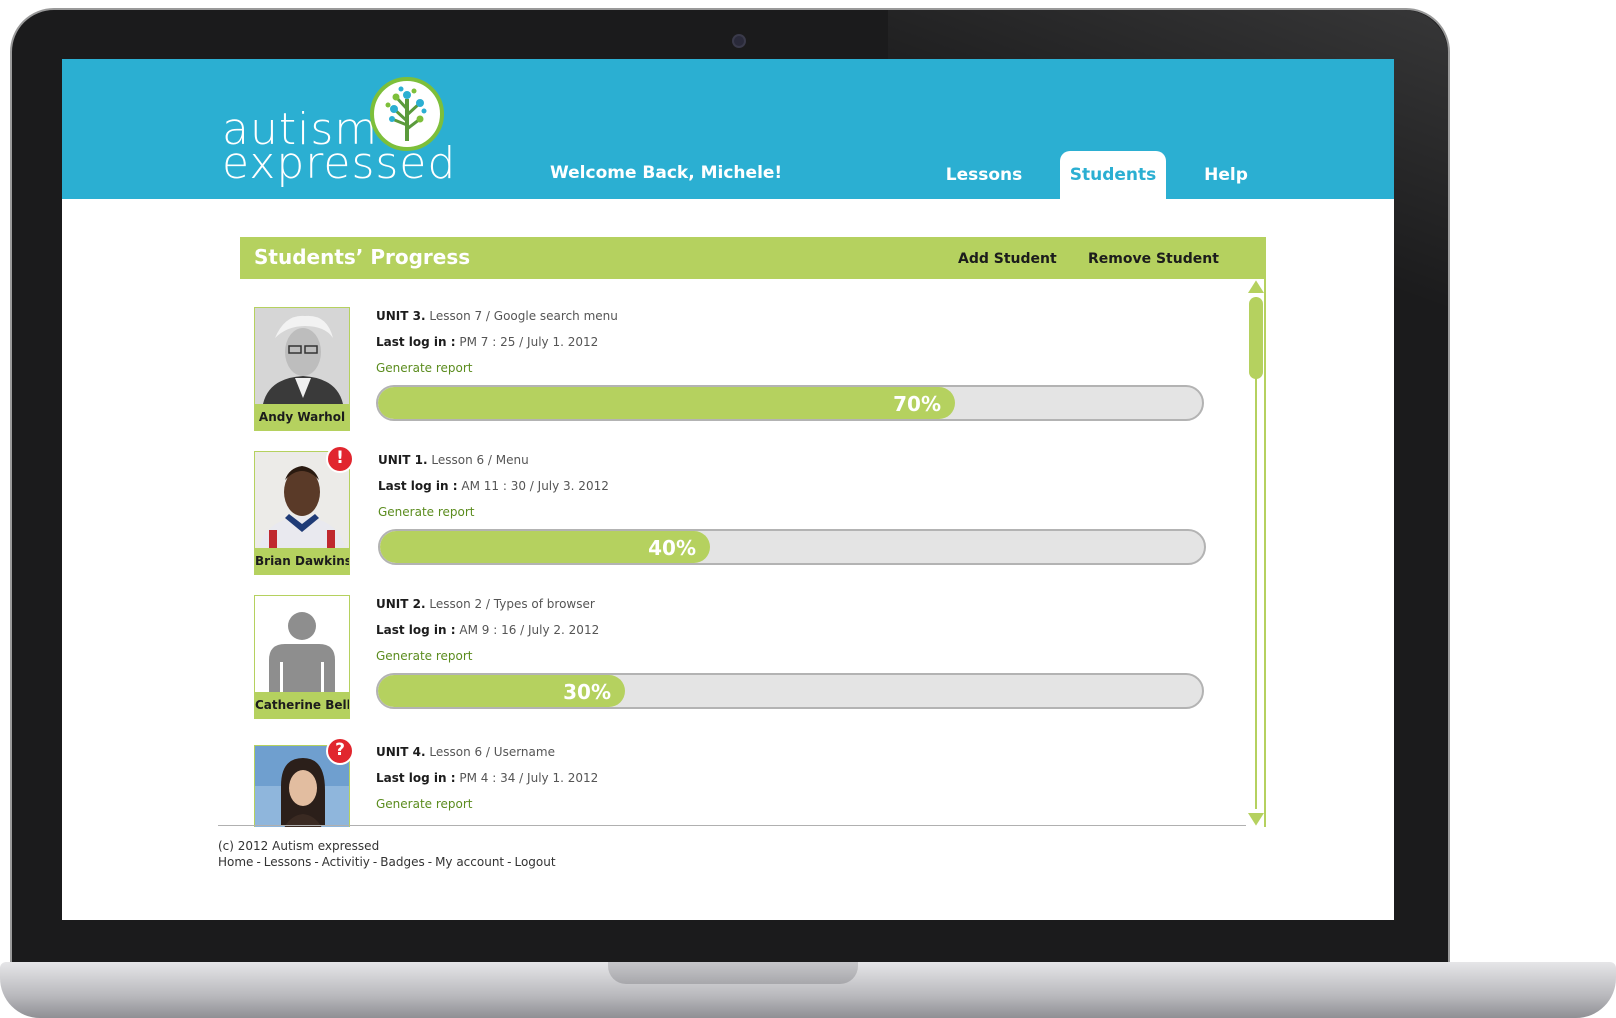 This screenshot has width=1616, height=1018. I want to click on logo-line-2: expressed, so click(339, 163).